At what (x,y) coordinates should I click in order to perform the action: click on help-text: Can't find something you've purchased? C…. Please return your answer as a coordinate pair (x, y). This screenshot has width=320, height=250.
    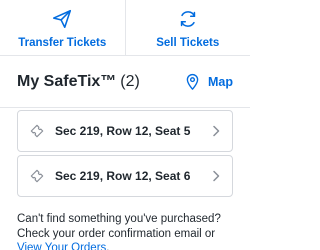
    Looking at the image, I should click on (119, 226).